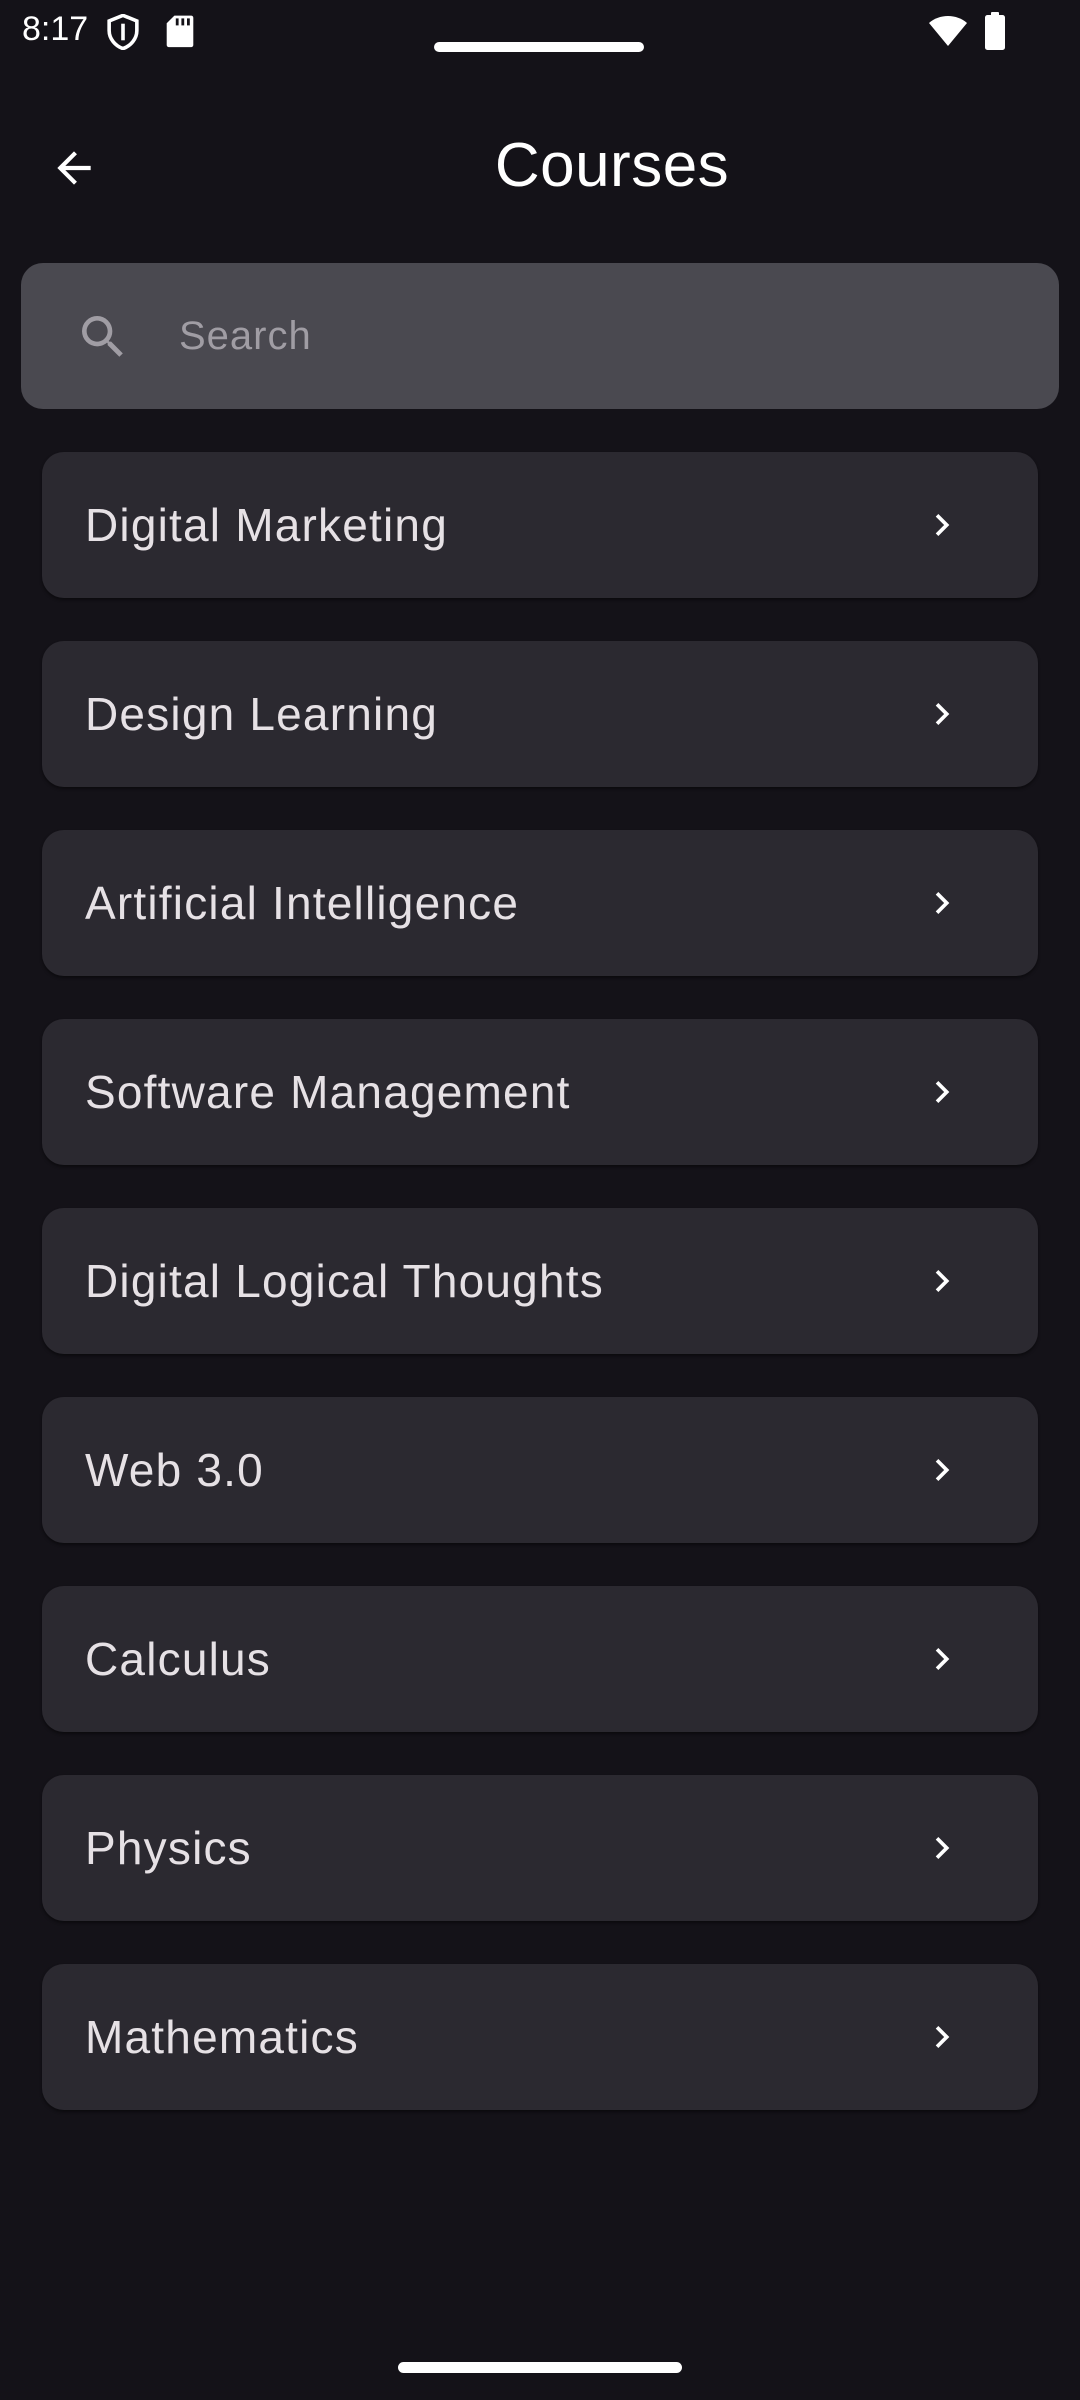  Describe the element at coordinates (540, 2367) in the screenshot. I see `gesture-navigation-bar` at that location.